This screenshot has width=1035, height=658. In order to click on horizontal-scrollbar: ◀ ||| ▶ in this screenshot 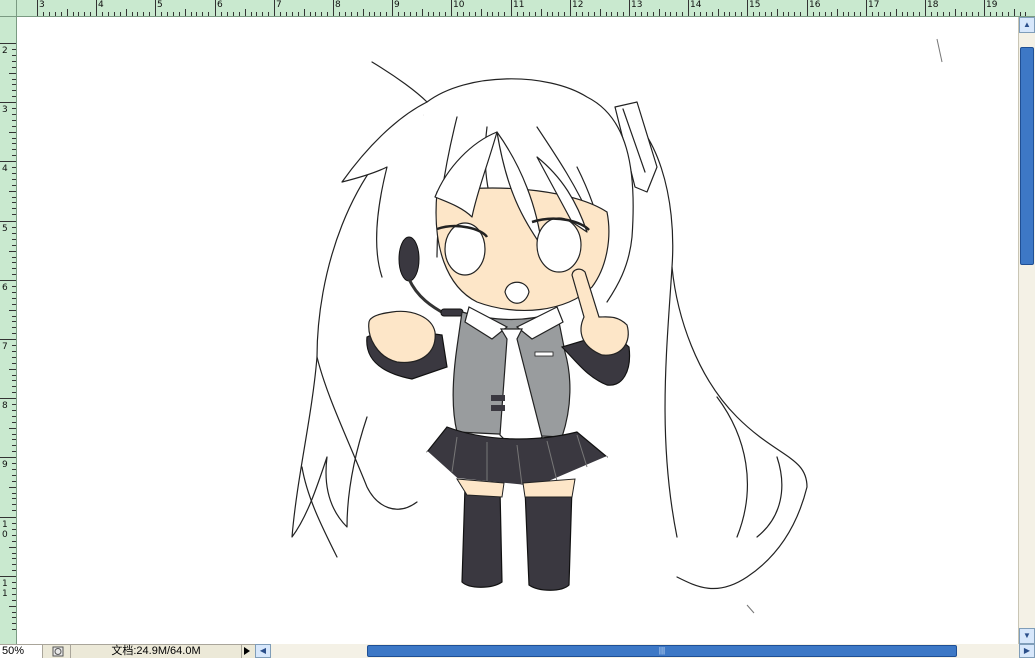, I will do `click(645, 651)`.